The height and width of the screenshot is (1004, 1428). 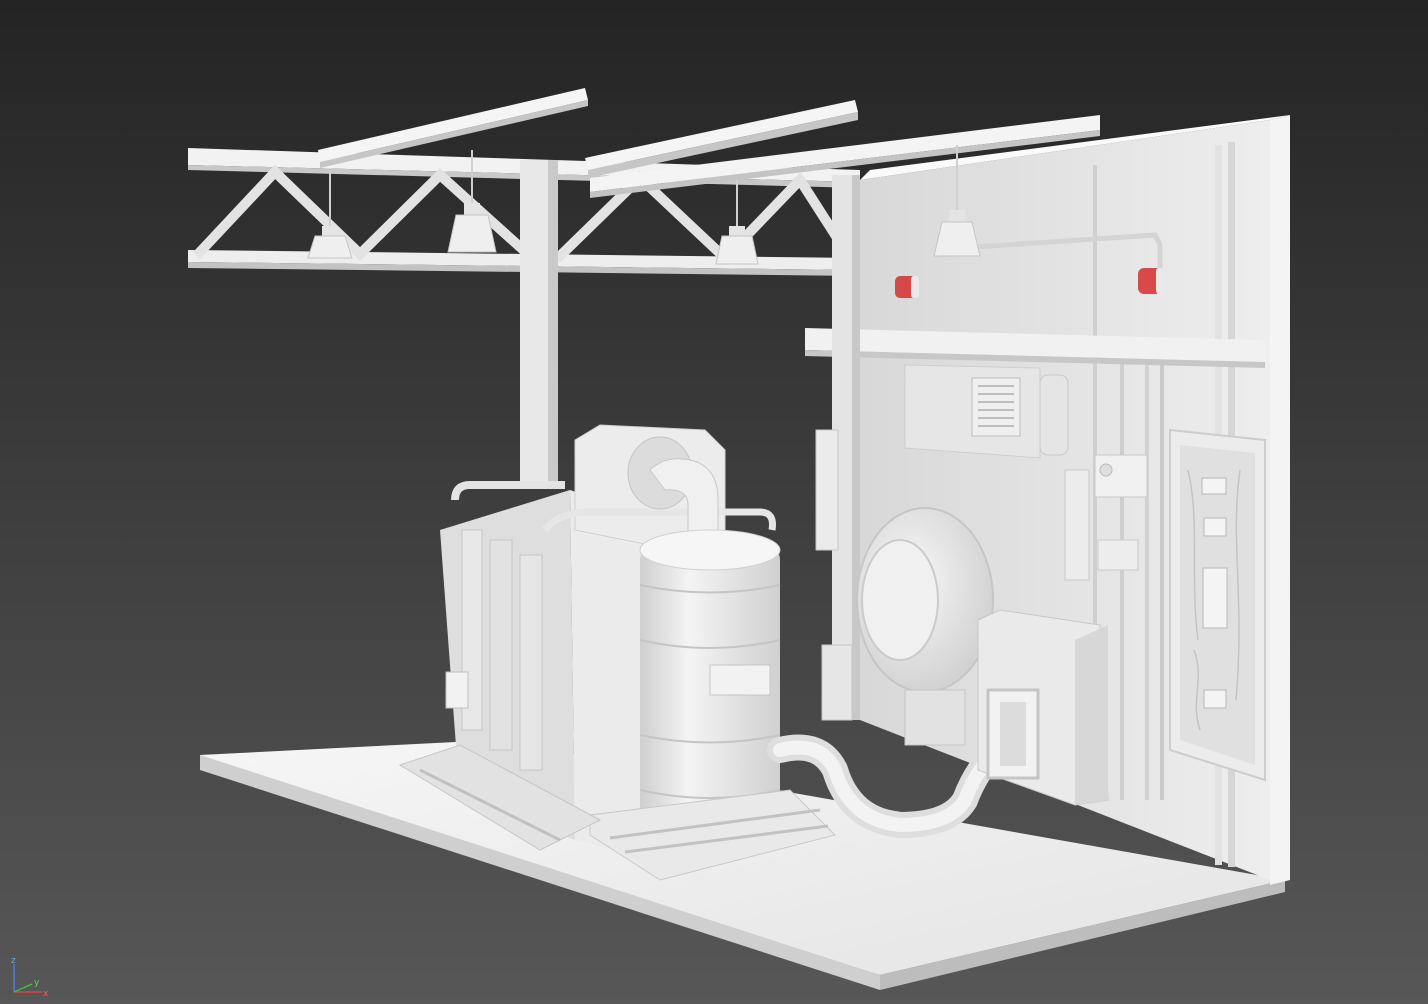 I want to click on wall-vent-panel, so click(x=972, y=411).